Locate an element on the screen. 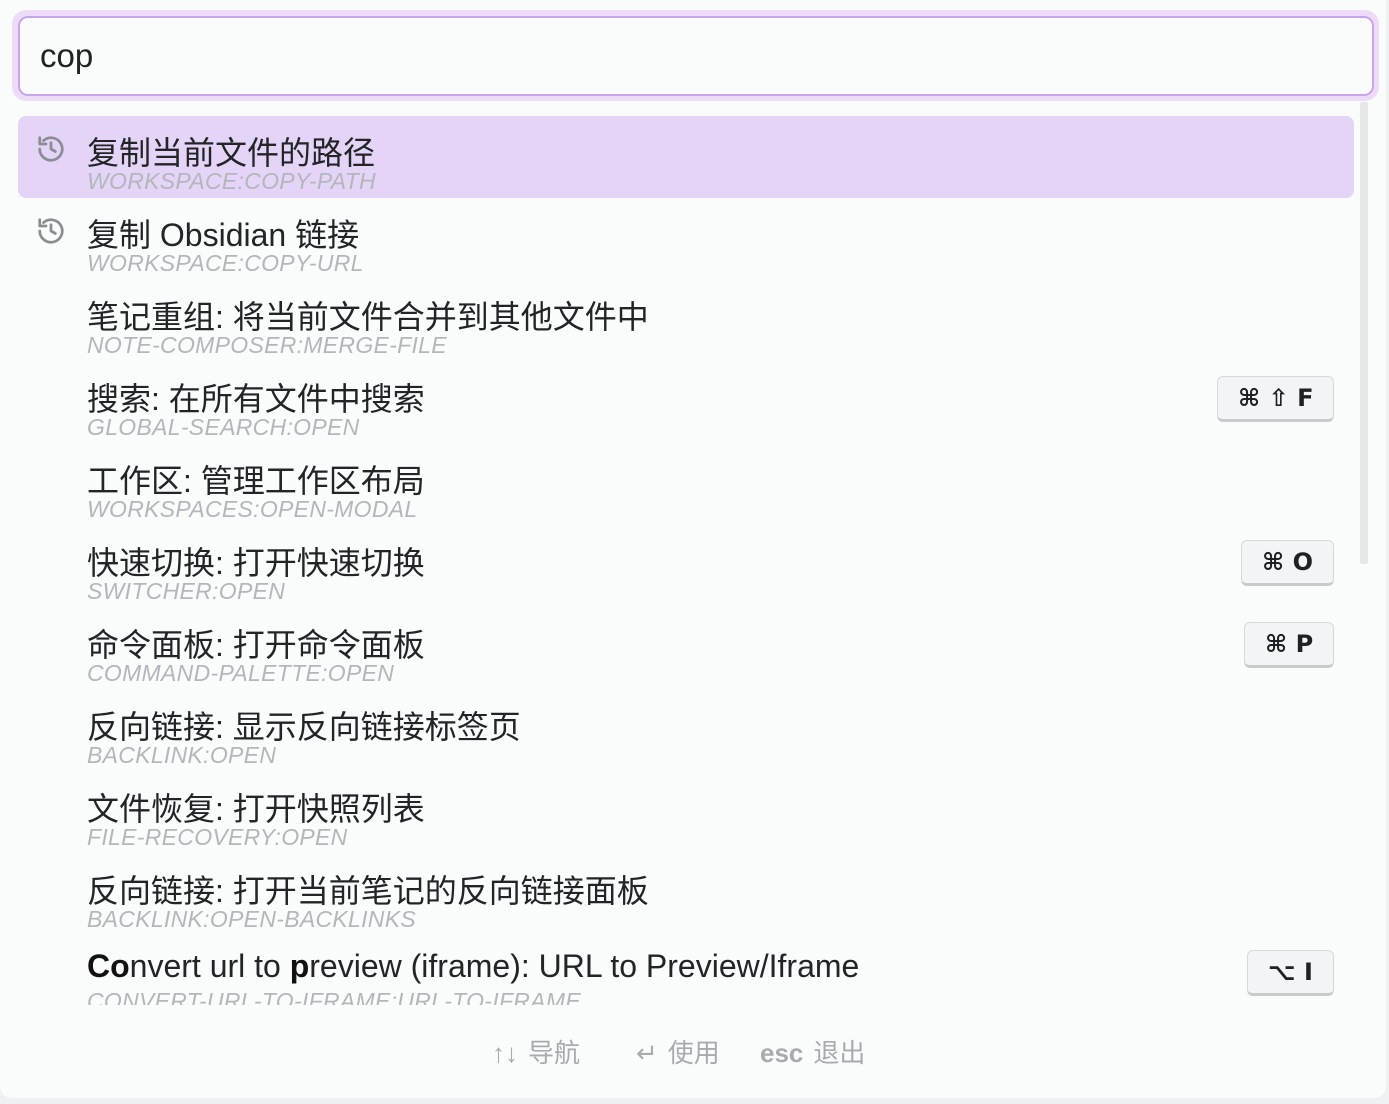 This screenshot has height=1104, width=1389. hotkey-badge: ⌘ P is located at coordinates (1289, 645).